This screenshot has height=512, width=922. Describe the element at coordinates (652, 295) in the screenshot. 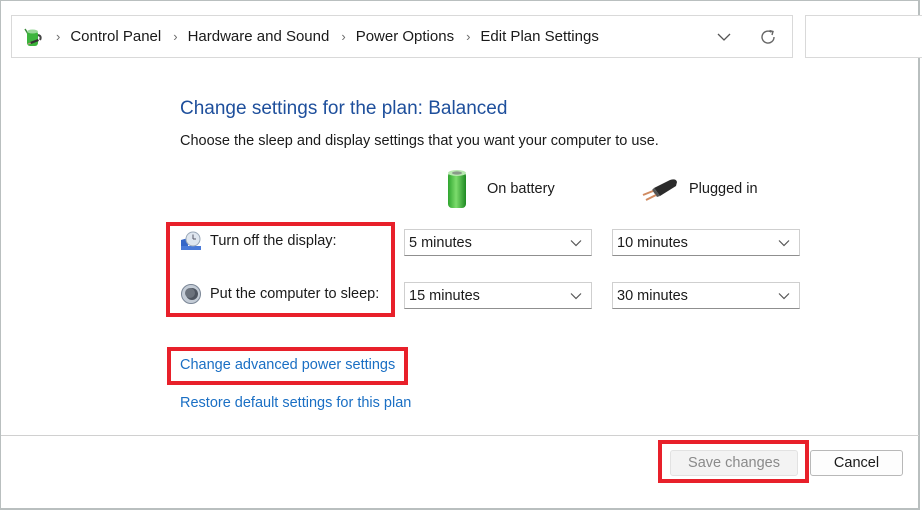

I see `select-value: 30 minutes` at that location.